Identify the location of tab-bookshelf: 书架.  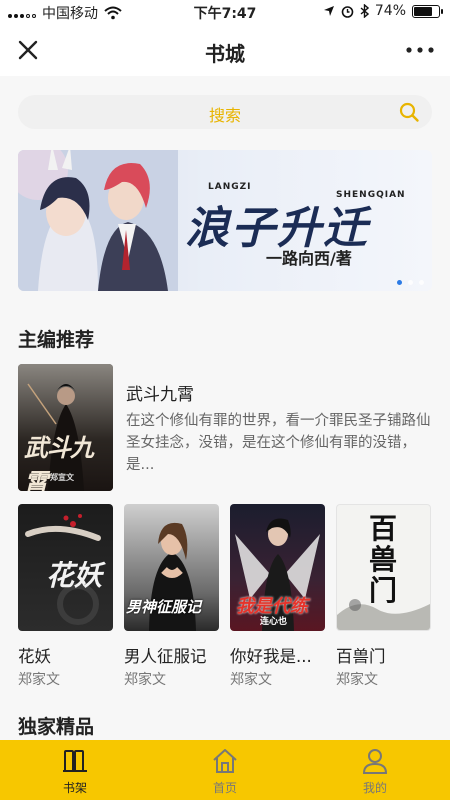
(75, 770).